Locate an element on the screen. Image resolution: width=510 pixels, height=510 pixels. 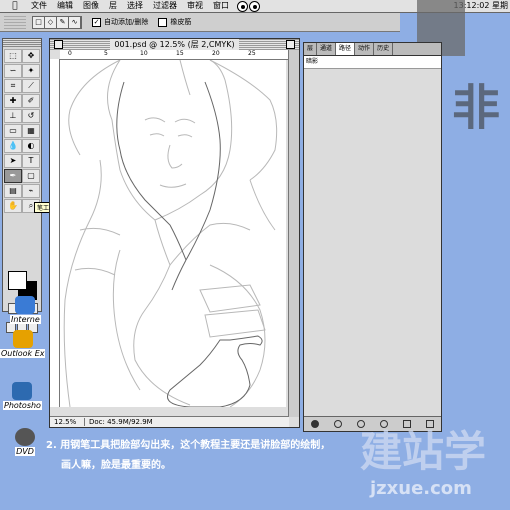
foreground-color-swatch is located at coordinates (17, 280).